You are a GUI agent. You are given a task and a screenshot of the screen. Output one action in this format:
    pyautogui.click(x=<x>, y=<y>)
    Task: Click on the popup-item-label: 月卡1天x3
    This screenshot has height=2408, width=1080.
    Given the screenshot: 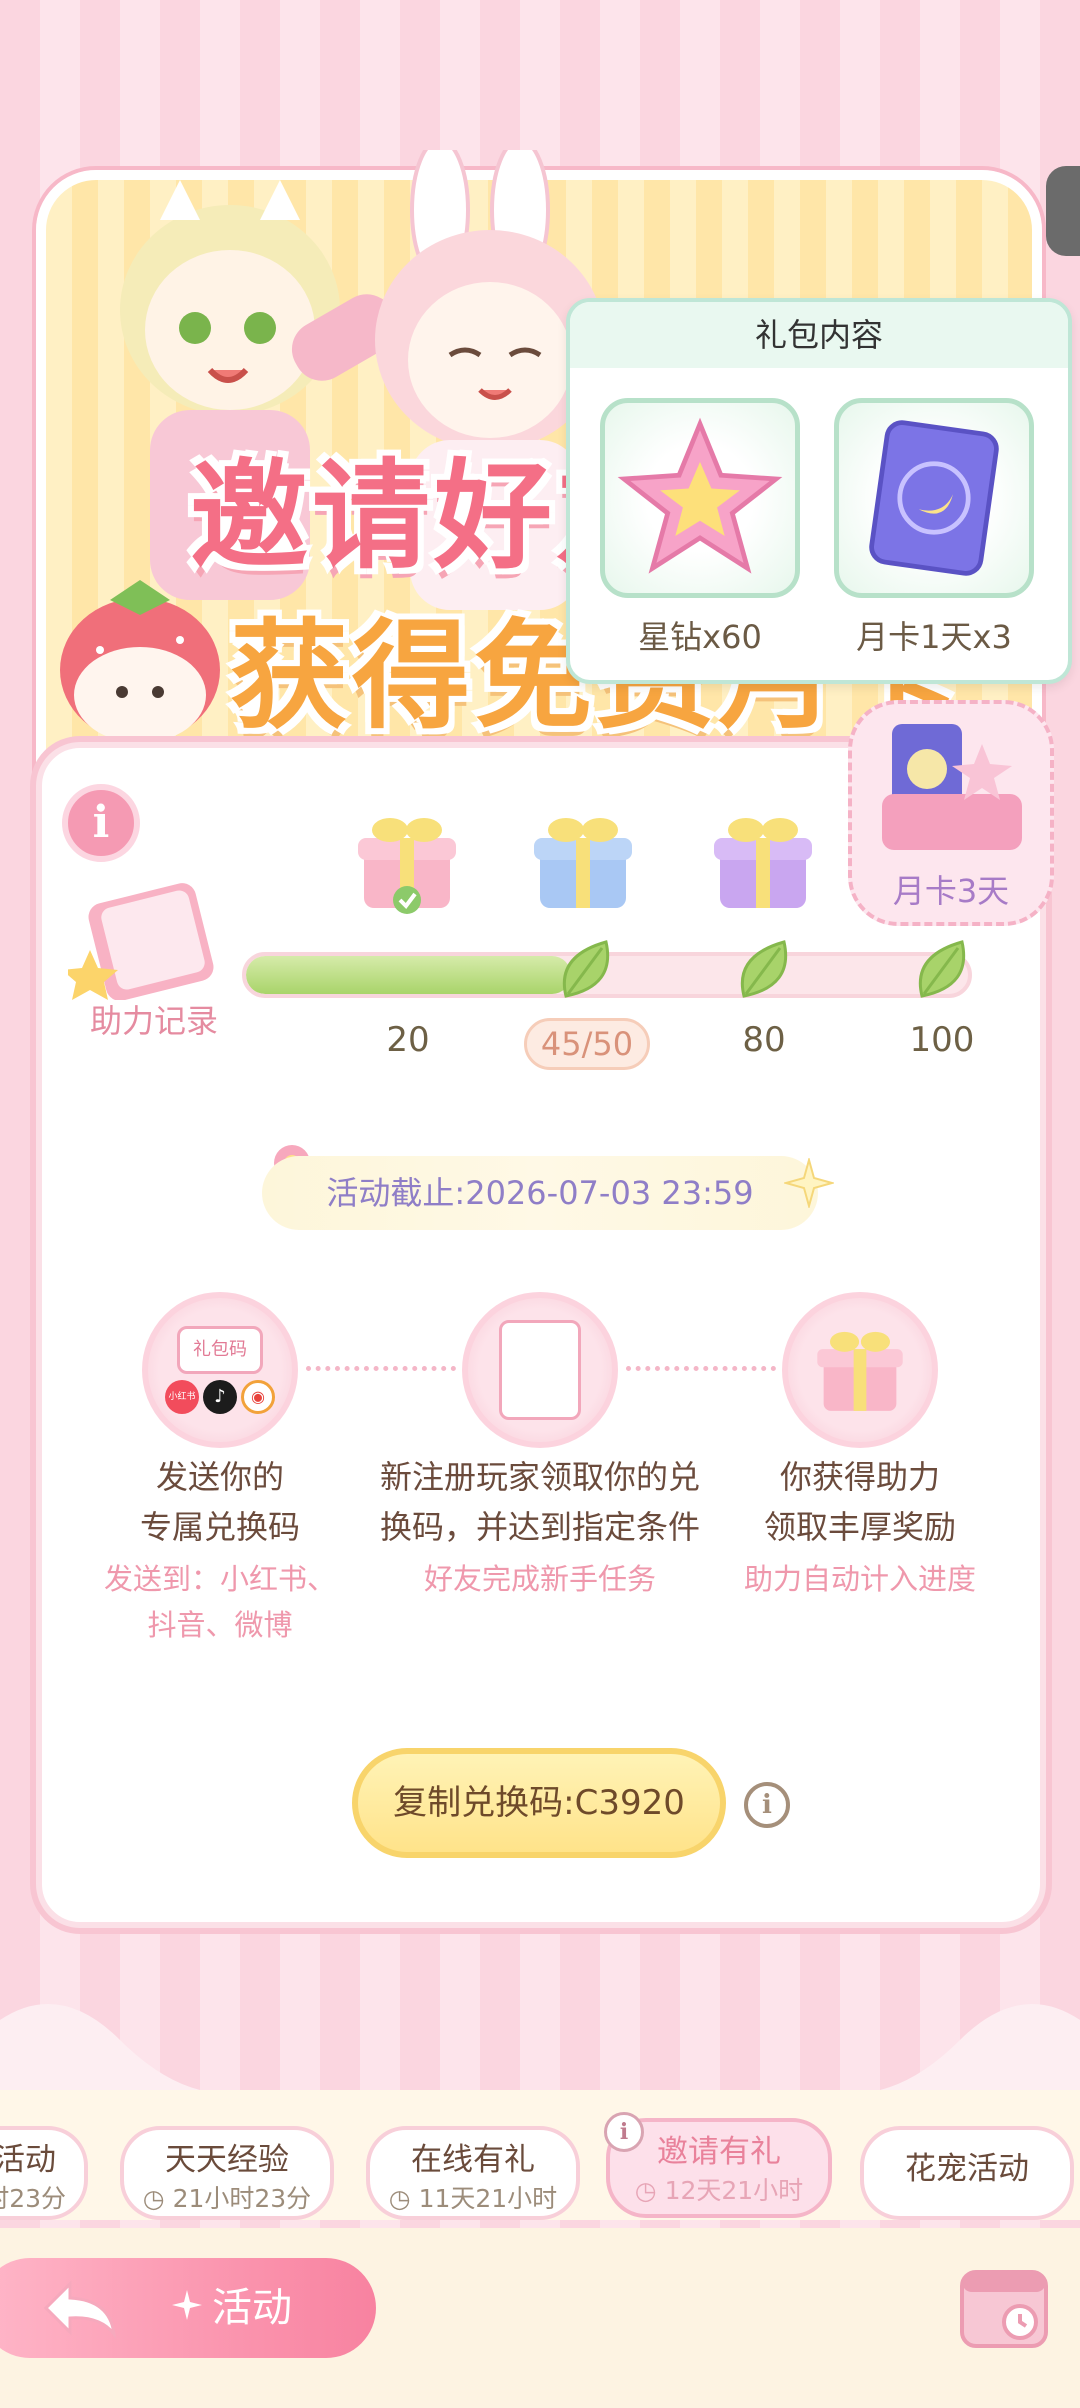 What is the action you would take?
    pyautogui.click(x=934, y=637)
    